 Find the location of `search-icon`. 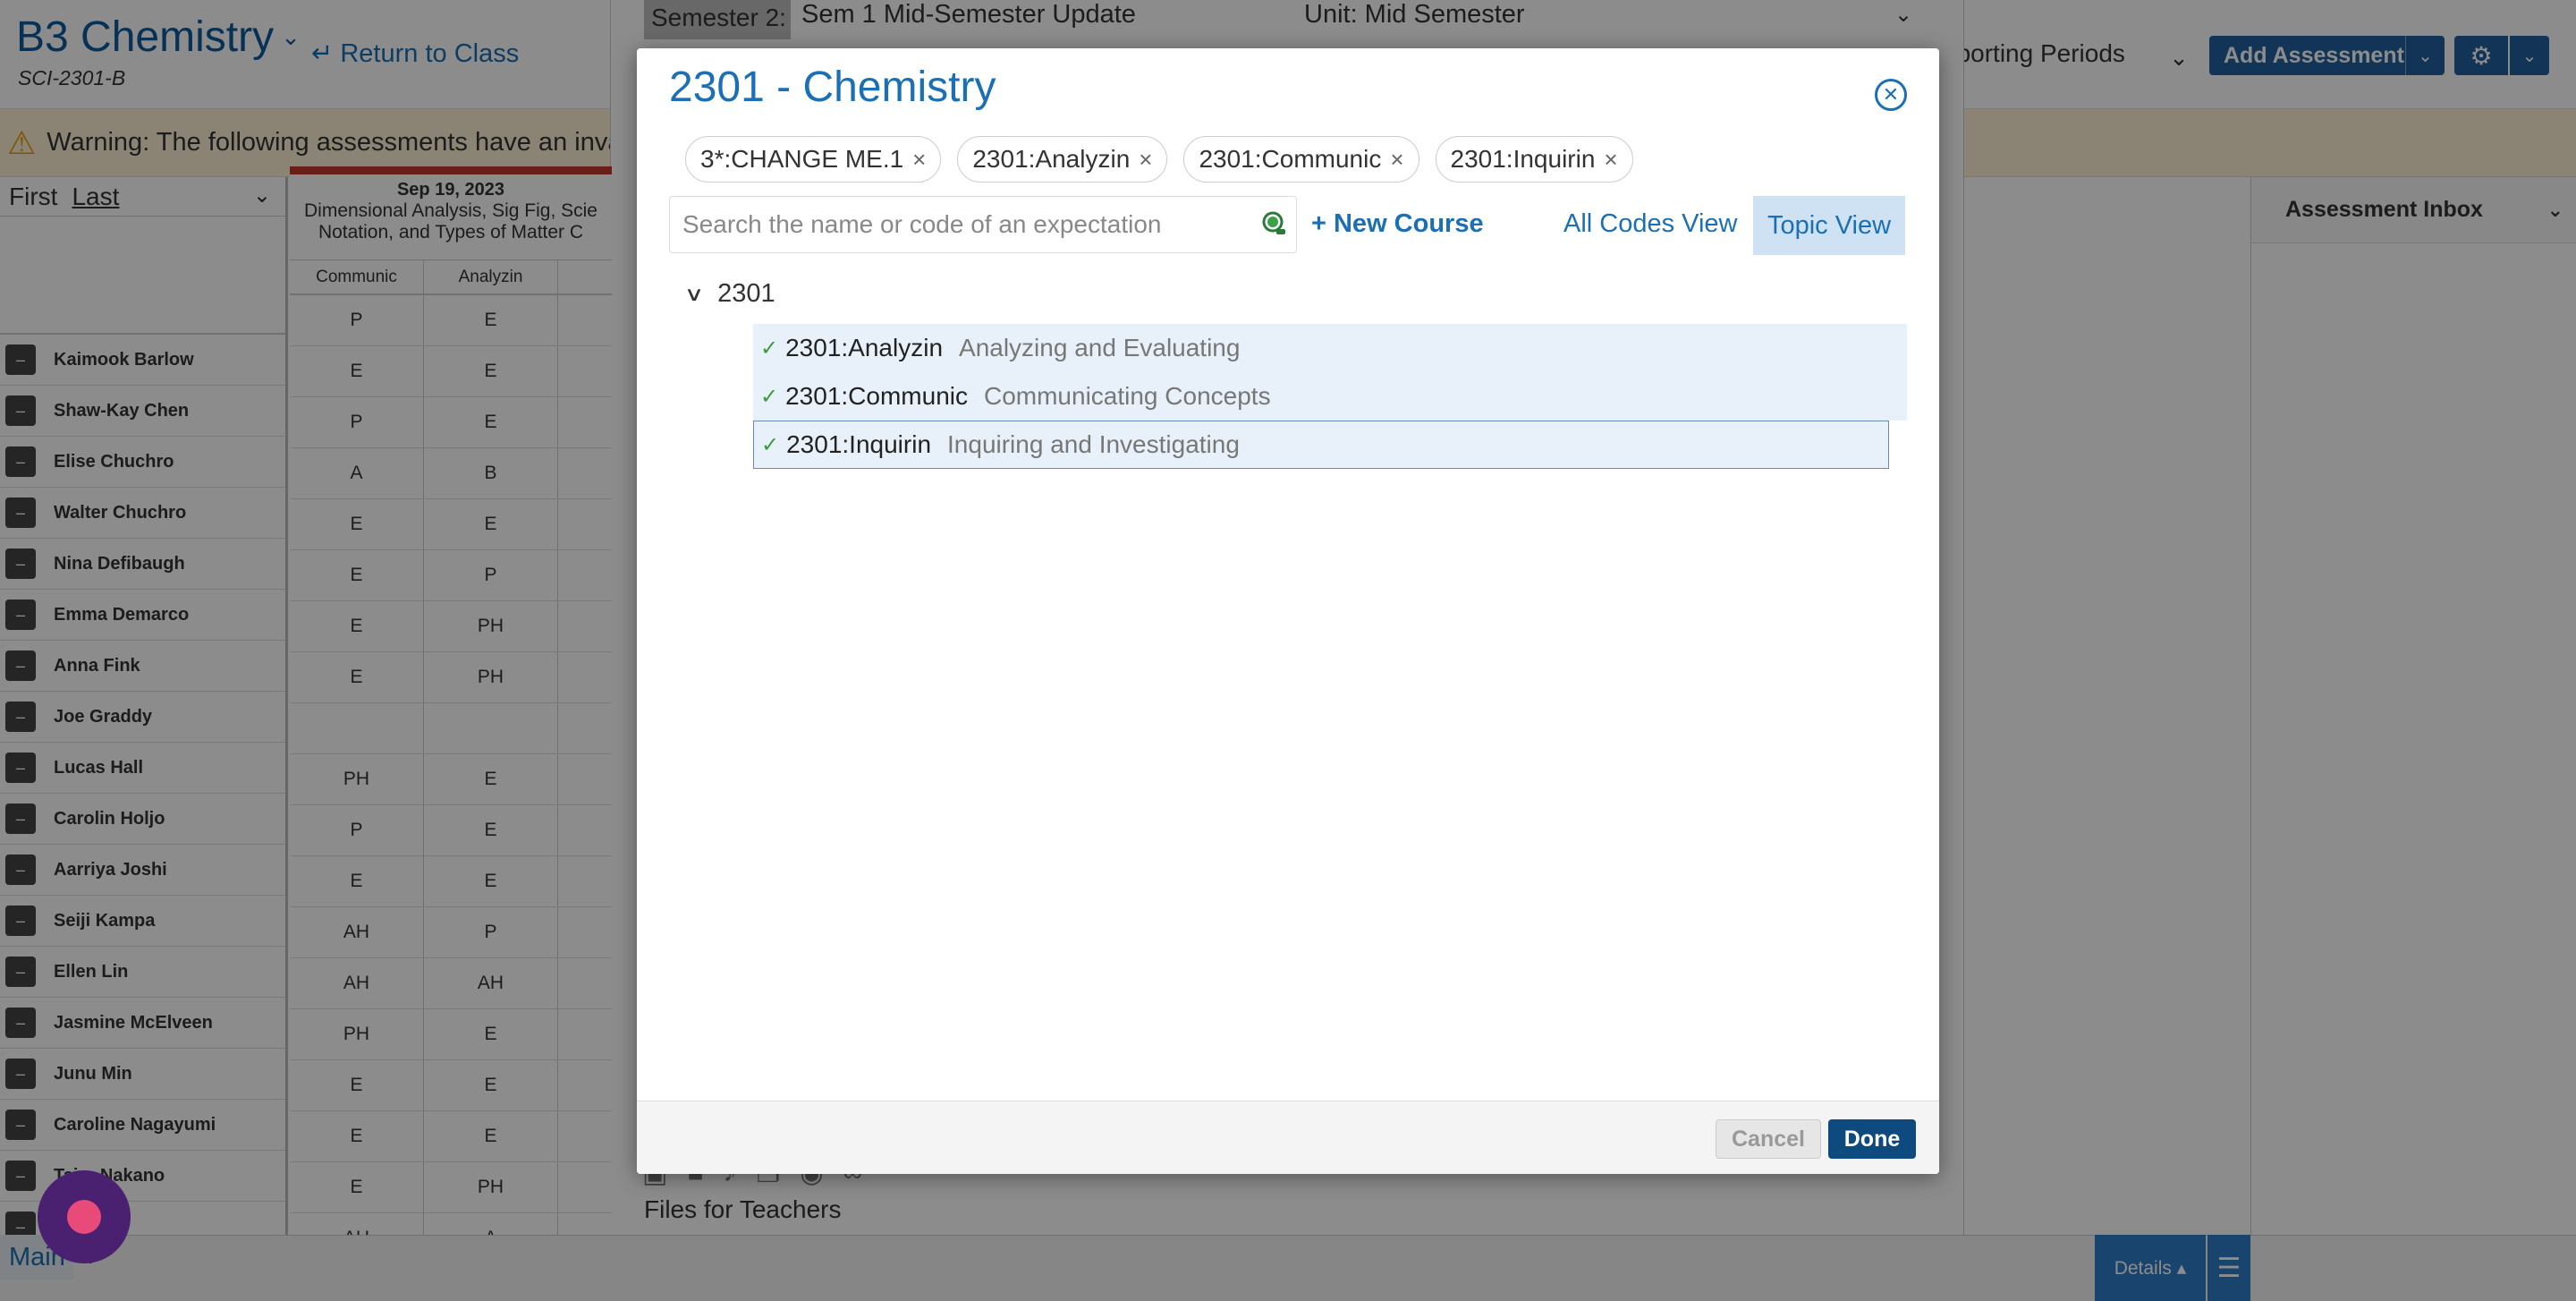

search-icon is located at coordinates (1273, 224).